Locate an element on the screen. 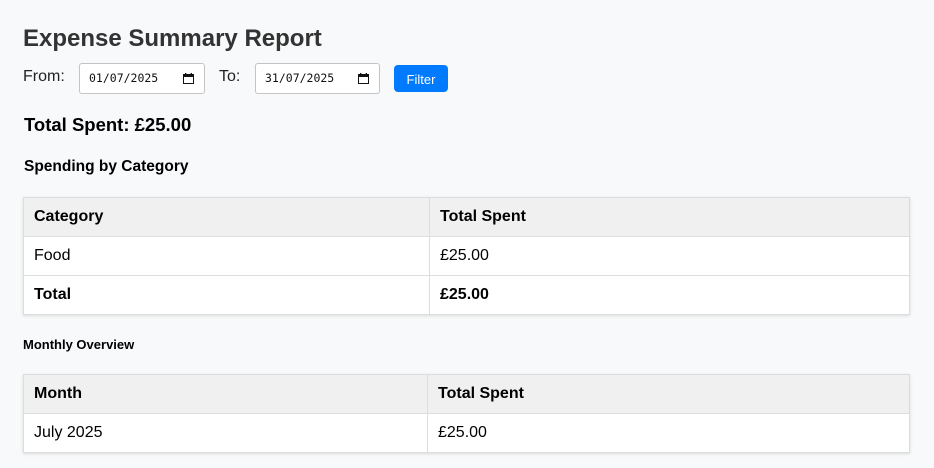 The width and height of the screenshot is (934, 468). total-spent: Total Spent: £25.00 is located at coordinates (108, 124).